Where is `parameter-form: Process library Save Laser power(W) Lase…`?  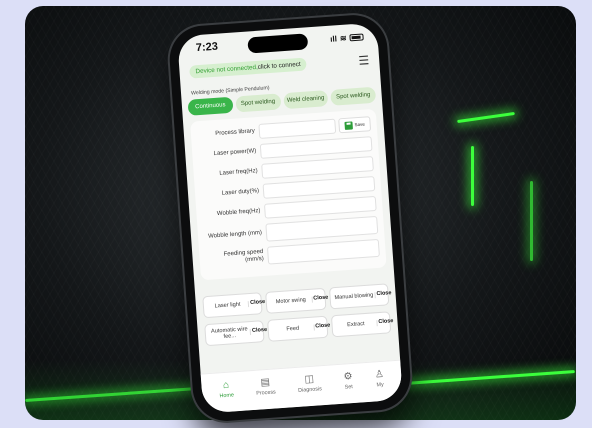
parameter-form: Process library Save Laser power(W) Lase… is located at coordinates (288, 194).